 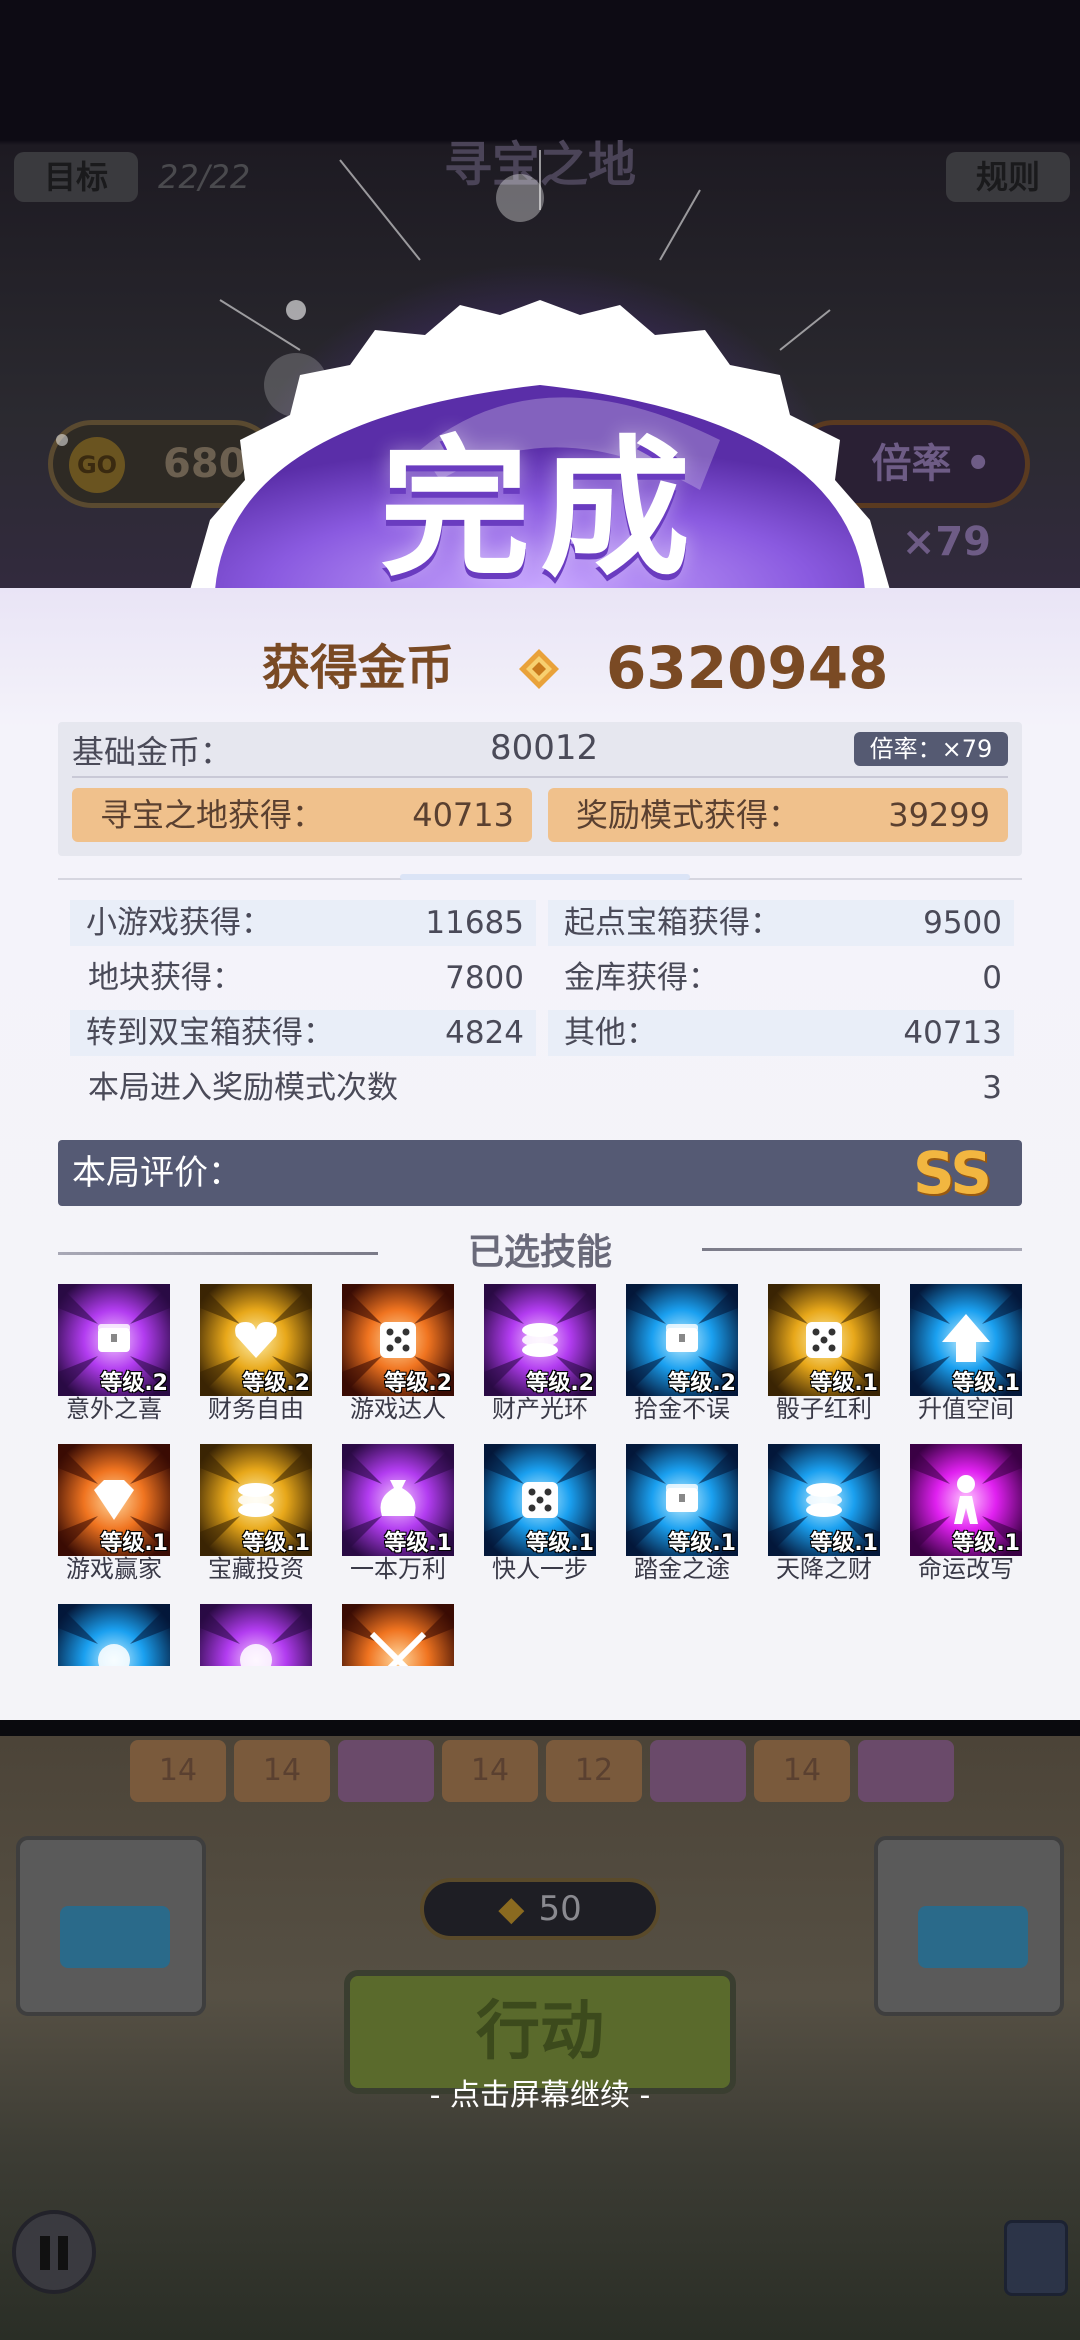 What do you see at coordinates (781, 923) in the screenshot?
I see `stat-start-chest: 起点宝箱获得： 9500` at bounding box center [781, 923].